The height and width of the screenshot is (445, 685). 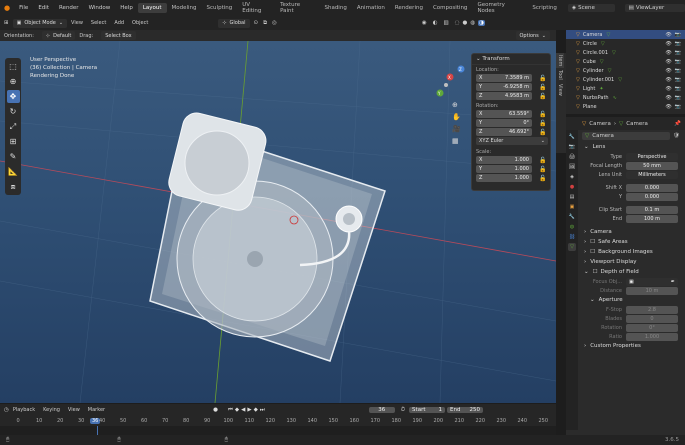 I want to click on aperture-rotation-field: 0°, so click(x=652, y=327).